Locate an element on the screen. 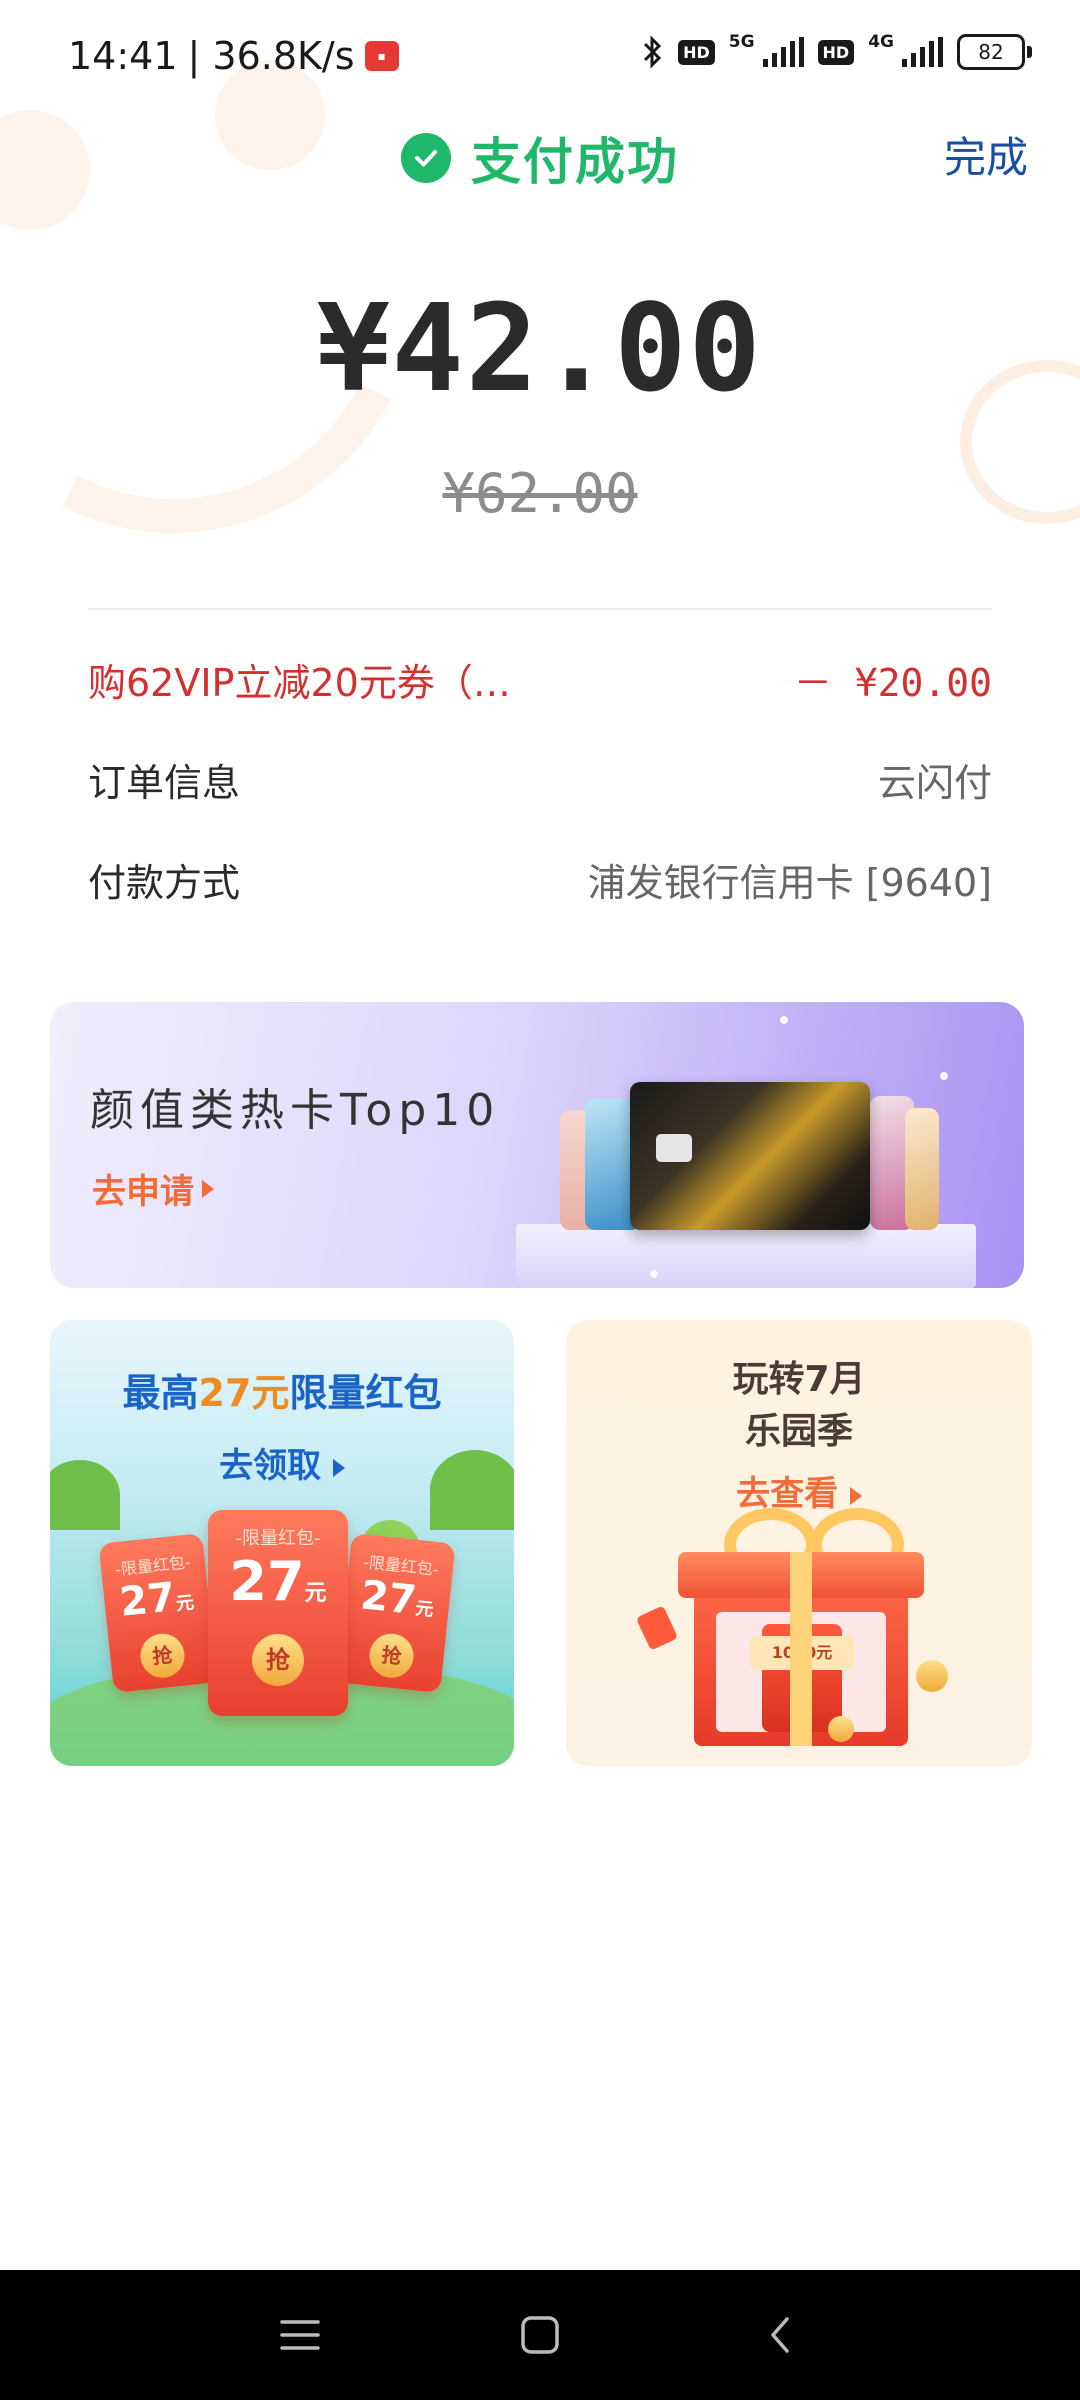  park-season-promo: 玩转7月 乐园季 去查看 1000元 is located at coordinates (799, 1543).